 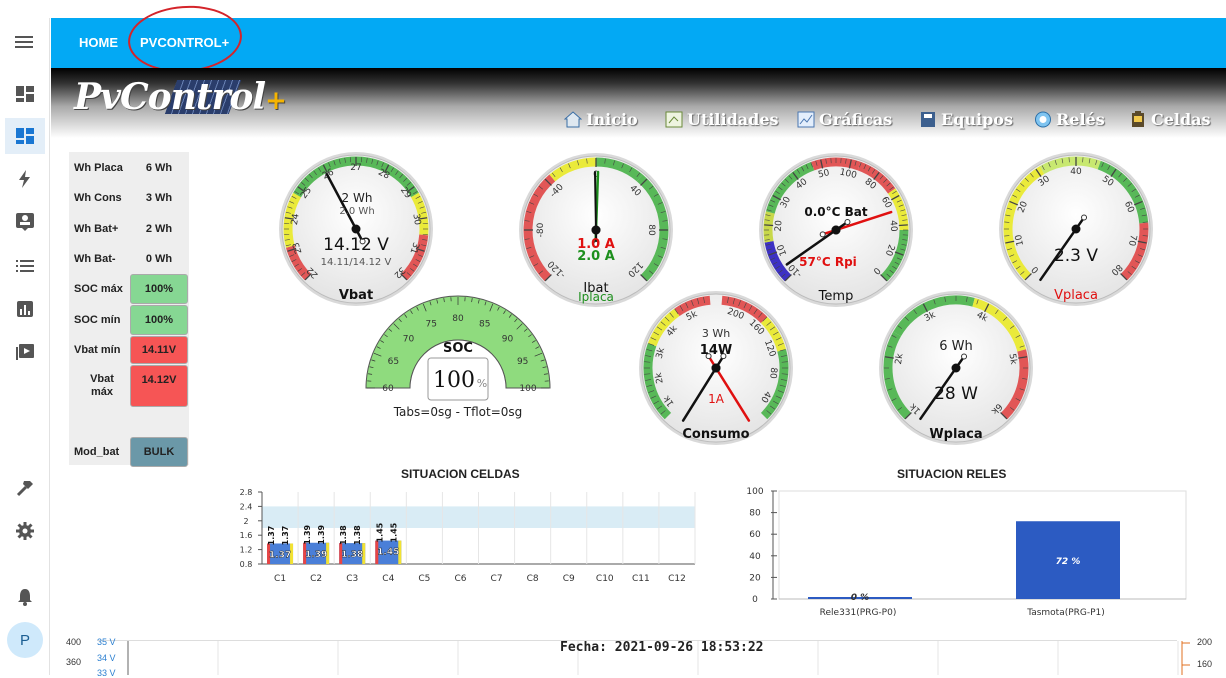 What do you see at coordinates (660, 377) in the screenshot?
I see `consumo-tick-label: 2k` at bounding box center [660, 377].